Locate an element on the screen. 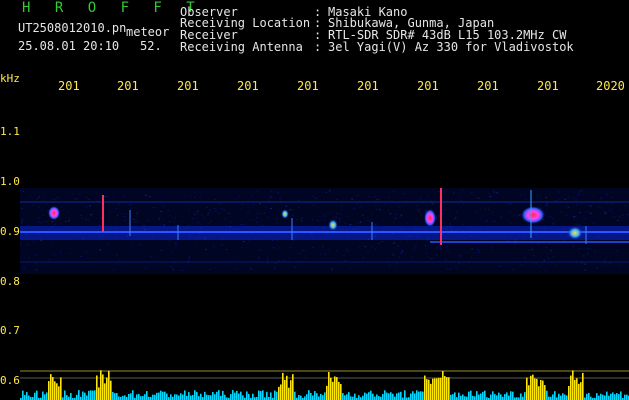  capture-datetime: 25.08.01 20:10 is located at coordinates (69, 46).